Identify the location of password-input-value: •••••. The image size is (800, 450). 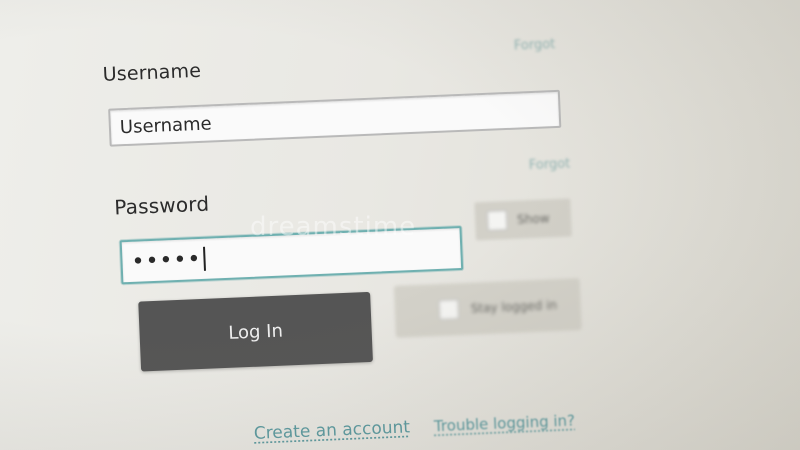
(166, 260).